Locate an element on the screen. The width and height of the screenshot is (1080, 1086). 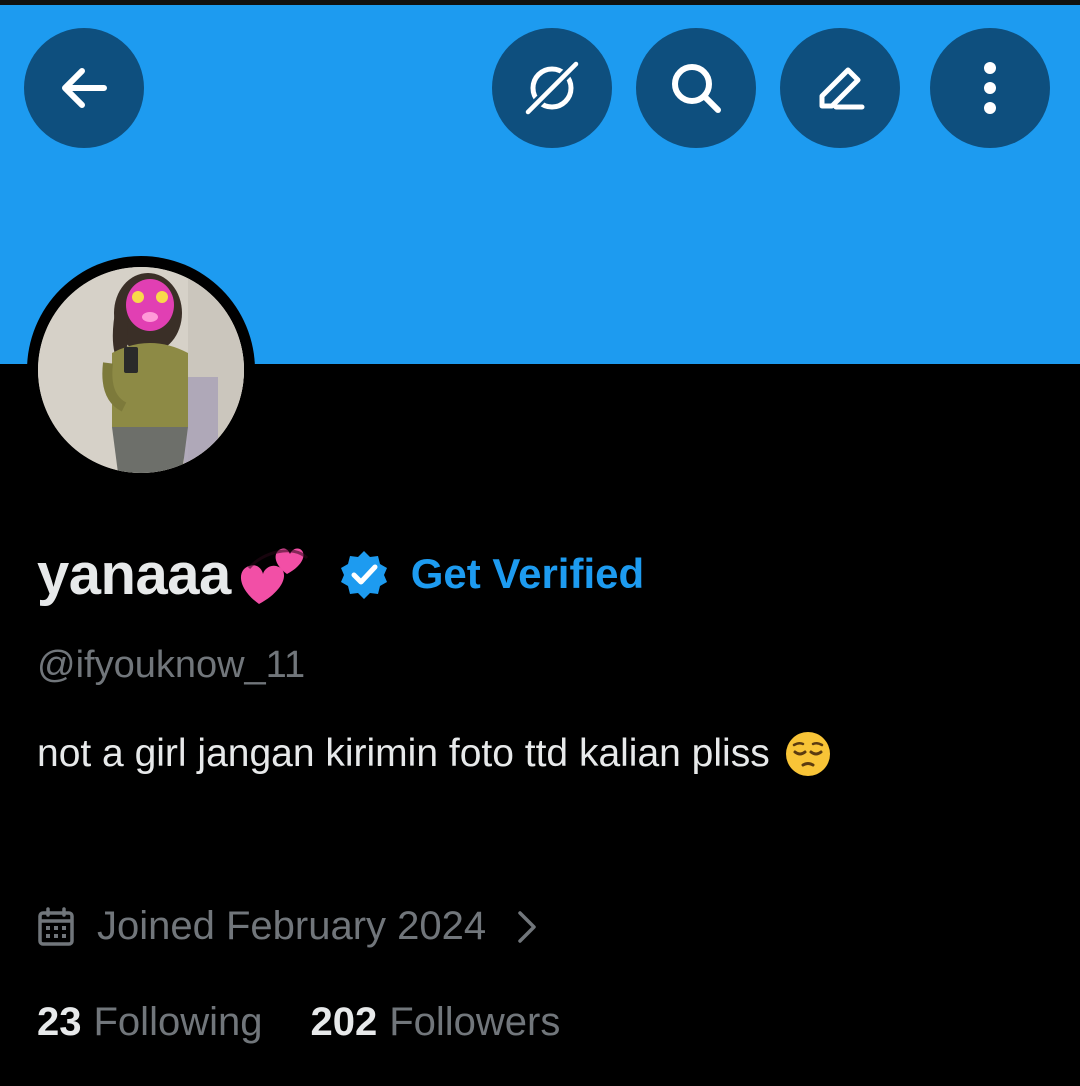
following-count: 23 is located at coordinates (59, 1022).